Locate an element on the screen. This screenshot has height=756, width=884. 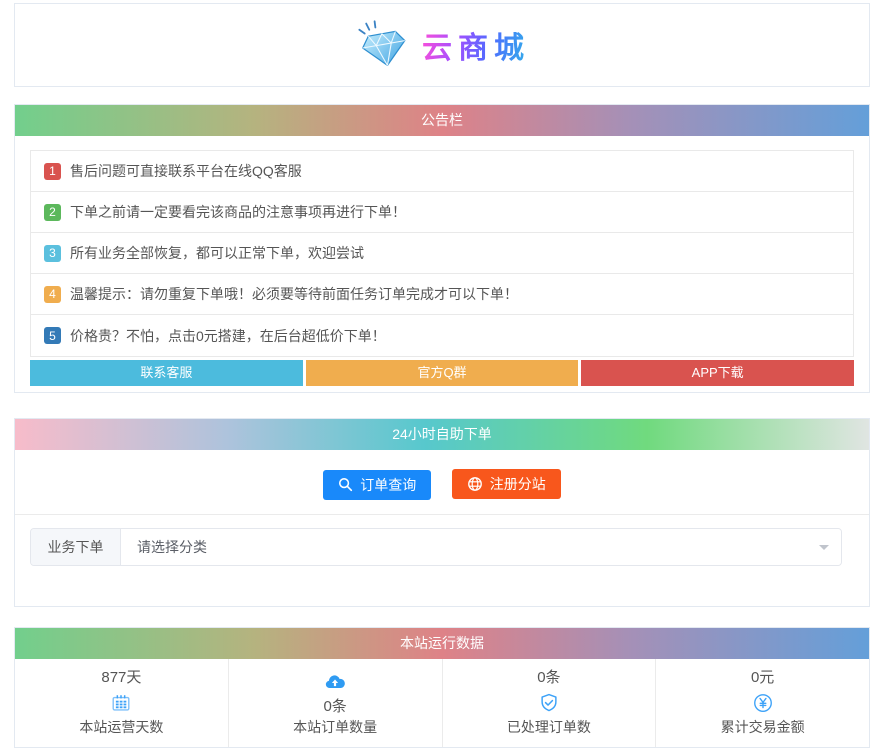
category-select-placeholder: 请选择分类 is located at coordinates (172, 546).